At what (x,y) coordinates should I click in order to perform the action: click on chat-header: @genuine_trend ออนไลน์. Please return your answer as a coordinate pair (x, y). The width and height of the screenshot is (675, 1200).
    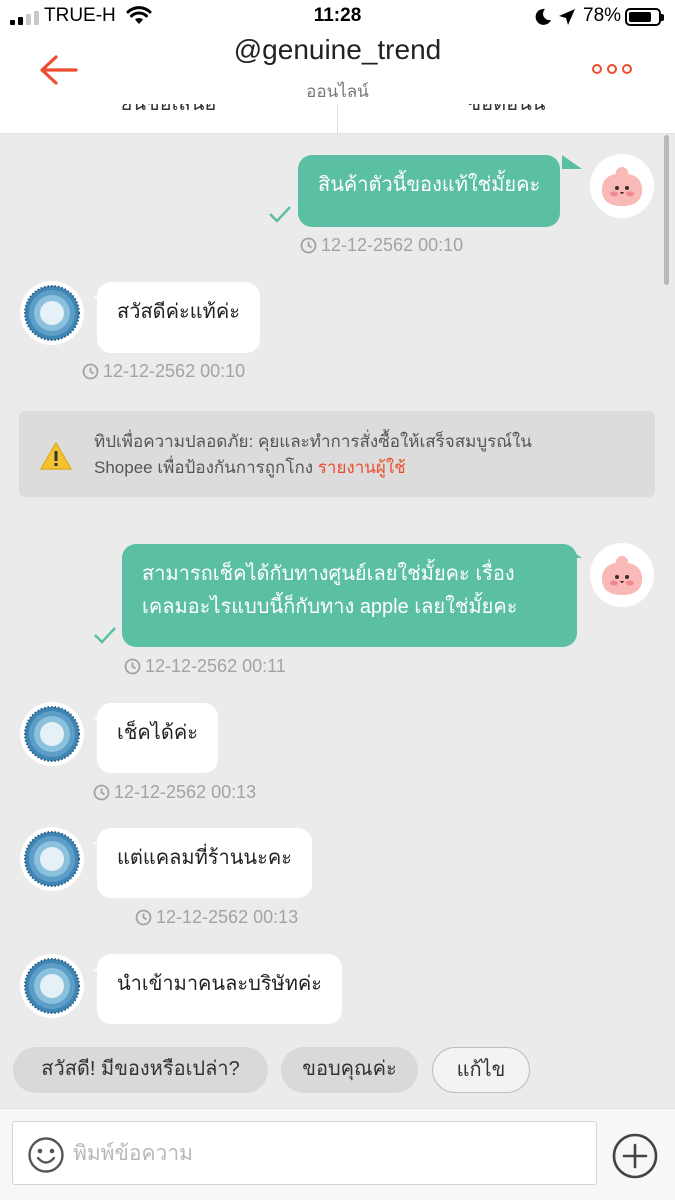
    Looking at the image, I should click on (337, 69).